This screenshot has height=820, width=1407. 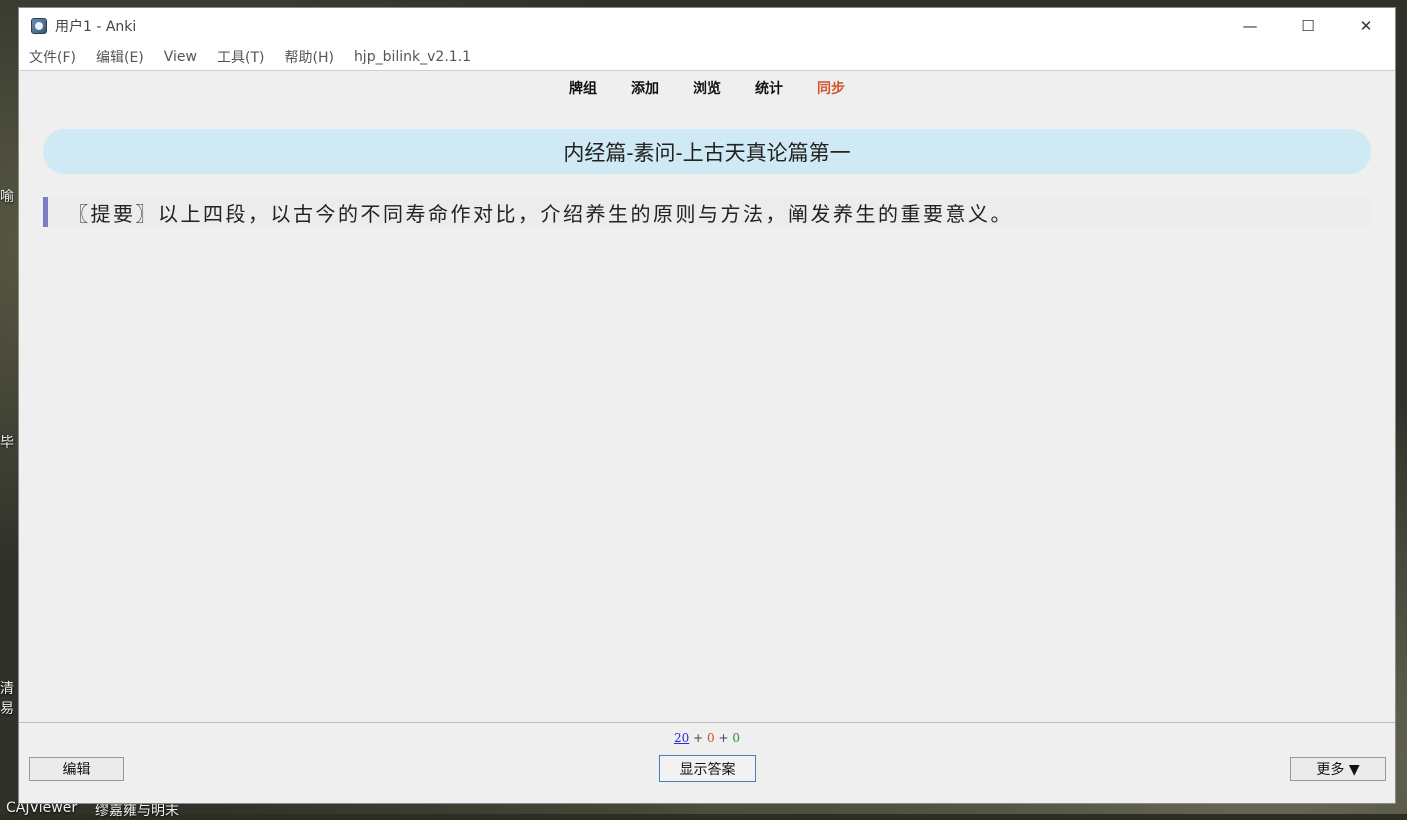 I want to click on reviewer-bottom-bar: 20 + 0 + 0 编辑 显示答案 更多 ▼, so click(x=707, y=762).